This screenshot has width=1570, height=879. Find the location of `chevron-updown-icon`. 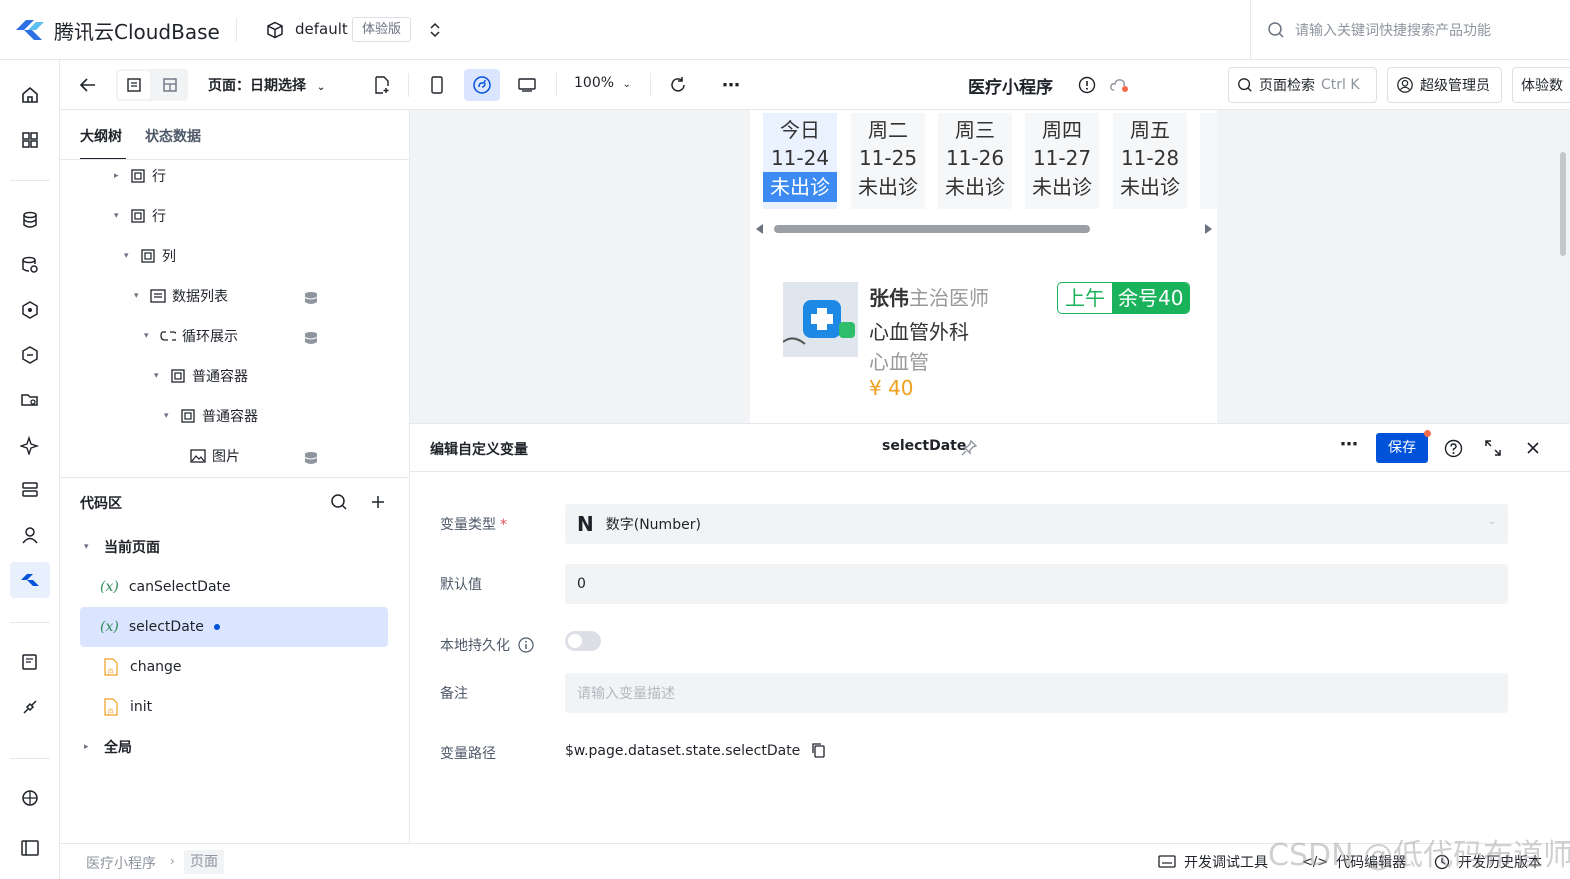

chevron-updown-icon is located at coordinates (435, 30).